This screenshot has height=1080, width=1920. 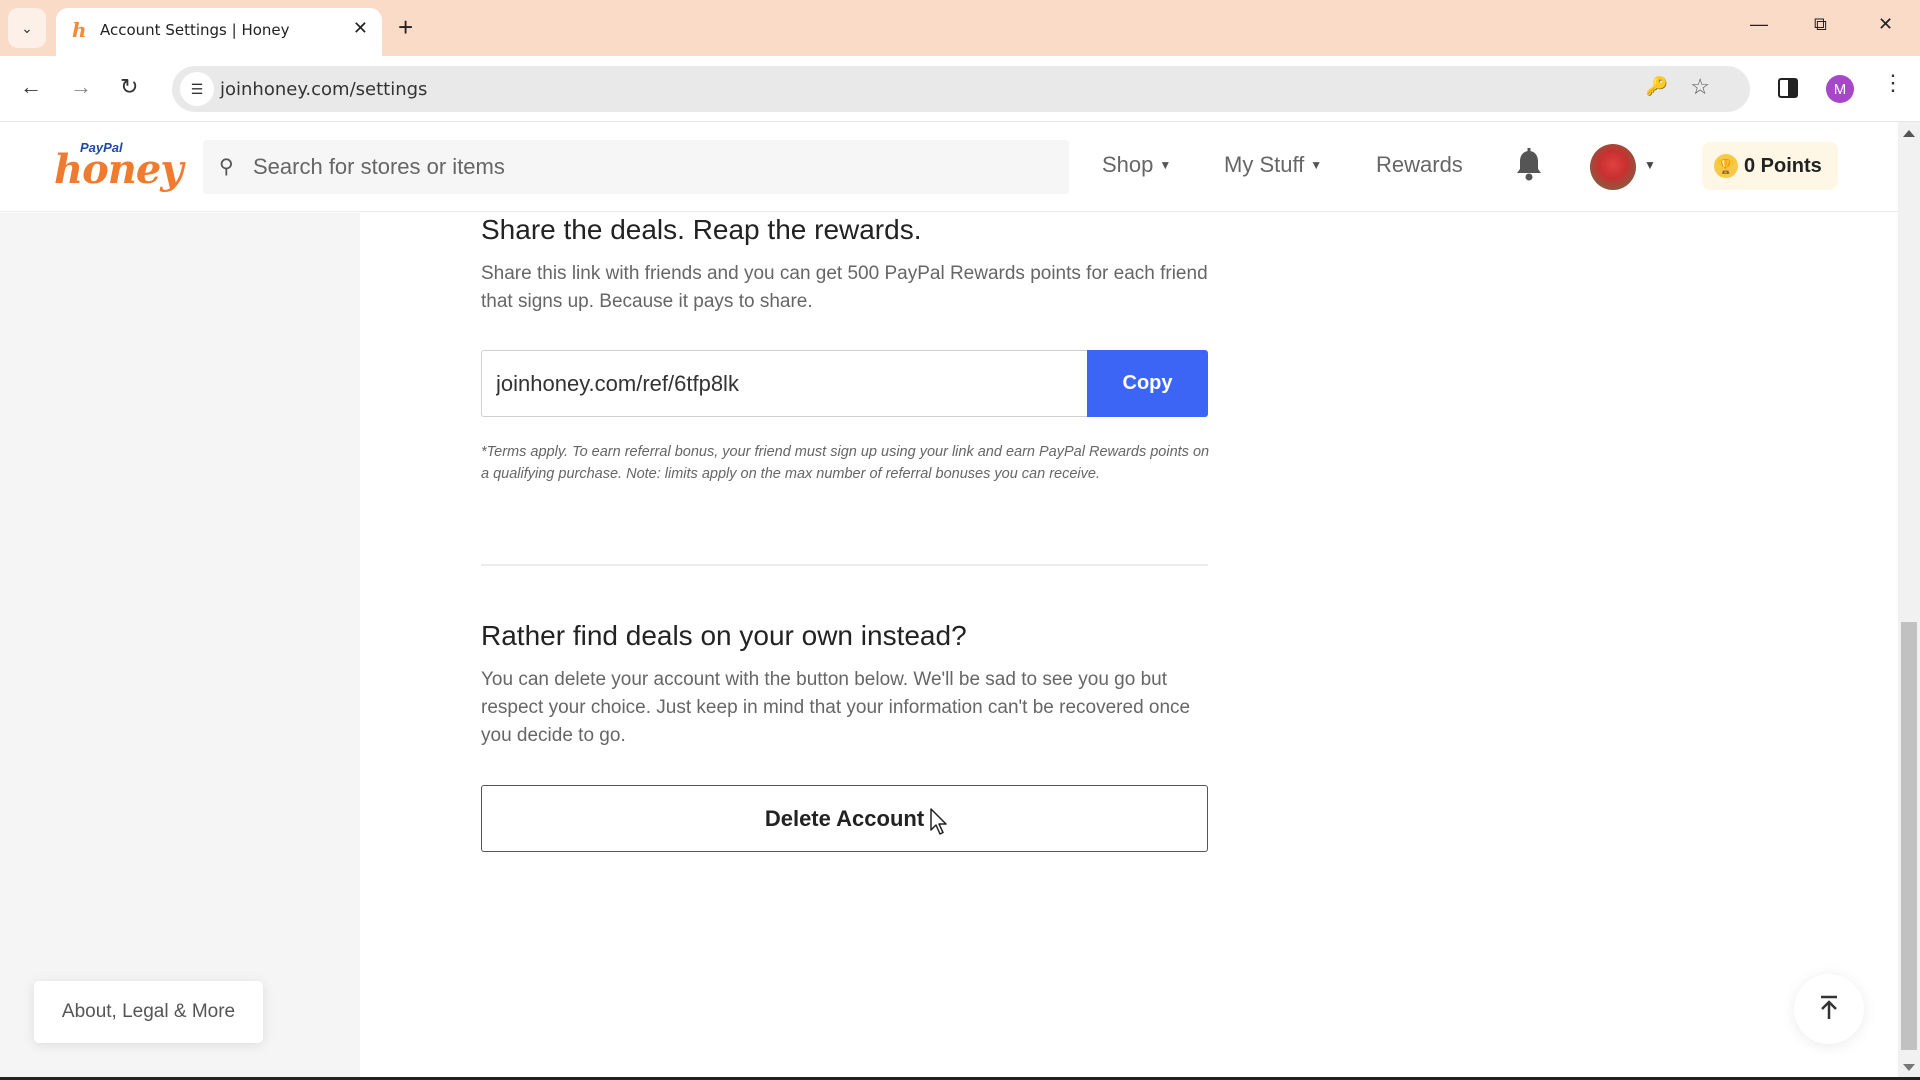 What do you see at coordinates (1820, 24) in the screenshot?
I see `restore-icon: ⧉` at bounding box center [1820, 24].